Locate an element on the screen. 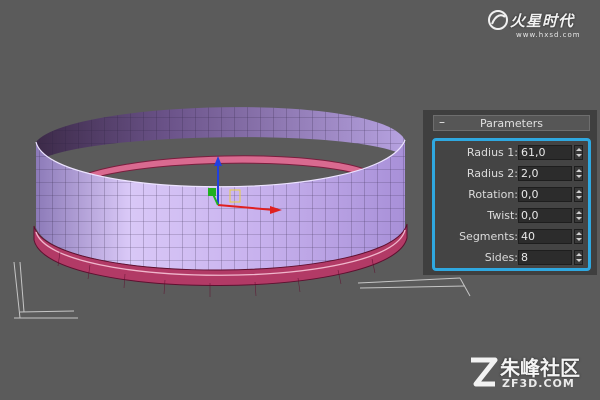 The image size is (600, 400). watermark-top: 火星时代 www.hxsd.com is located at coordinates (538, 26).